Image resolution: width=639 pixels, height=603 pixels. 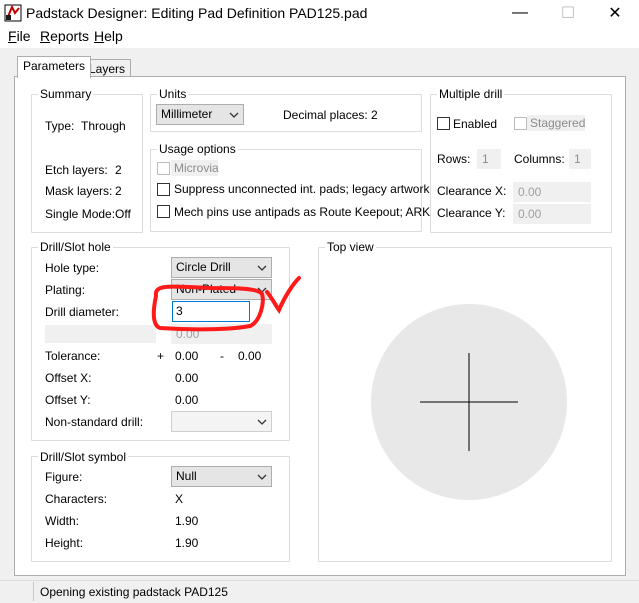 I want to click on red-circle-mark, so click(x=208, y=308).